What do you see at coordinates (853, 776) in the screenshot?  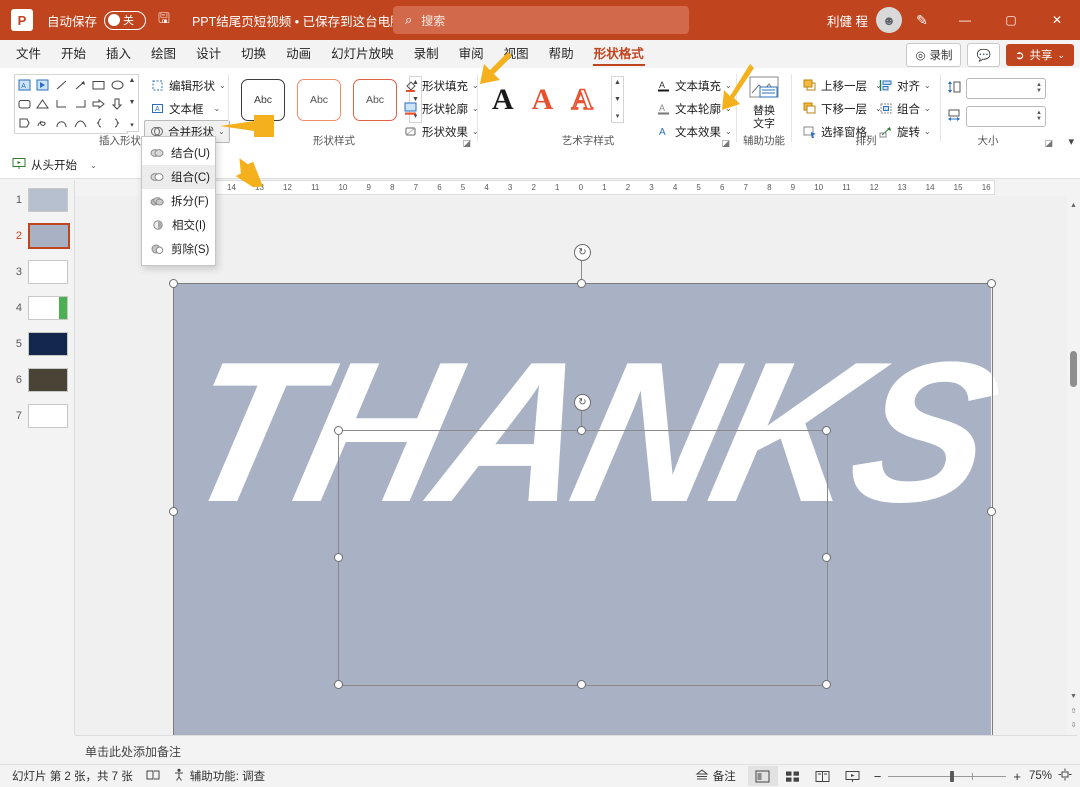 I see `slideshow-icon` at bounding box center [853, 776].